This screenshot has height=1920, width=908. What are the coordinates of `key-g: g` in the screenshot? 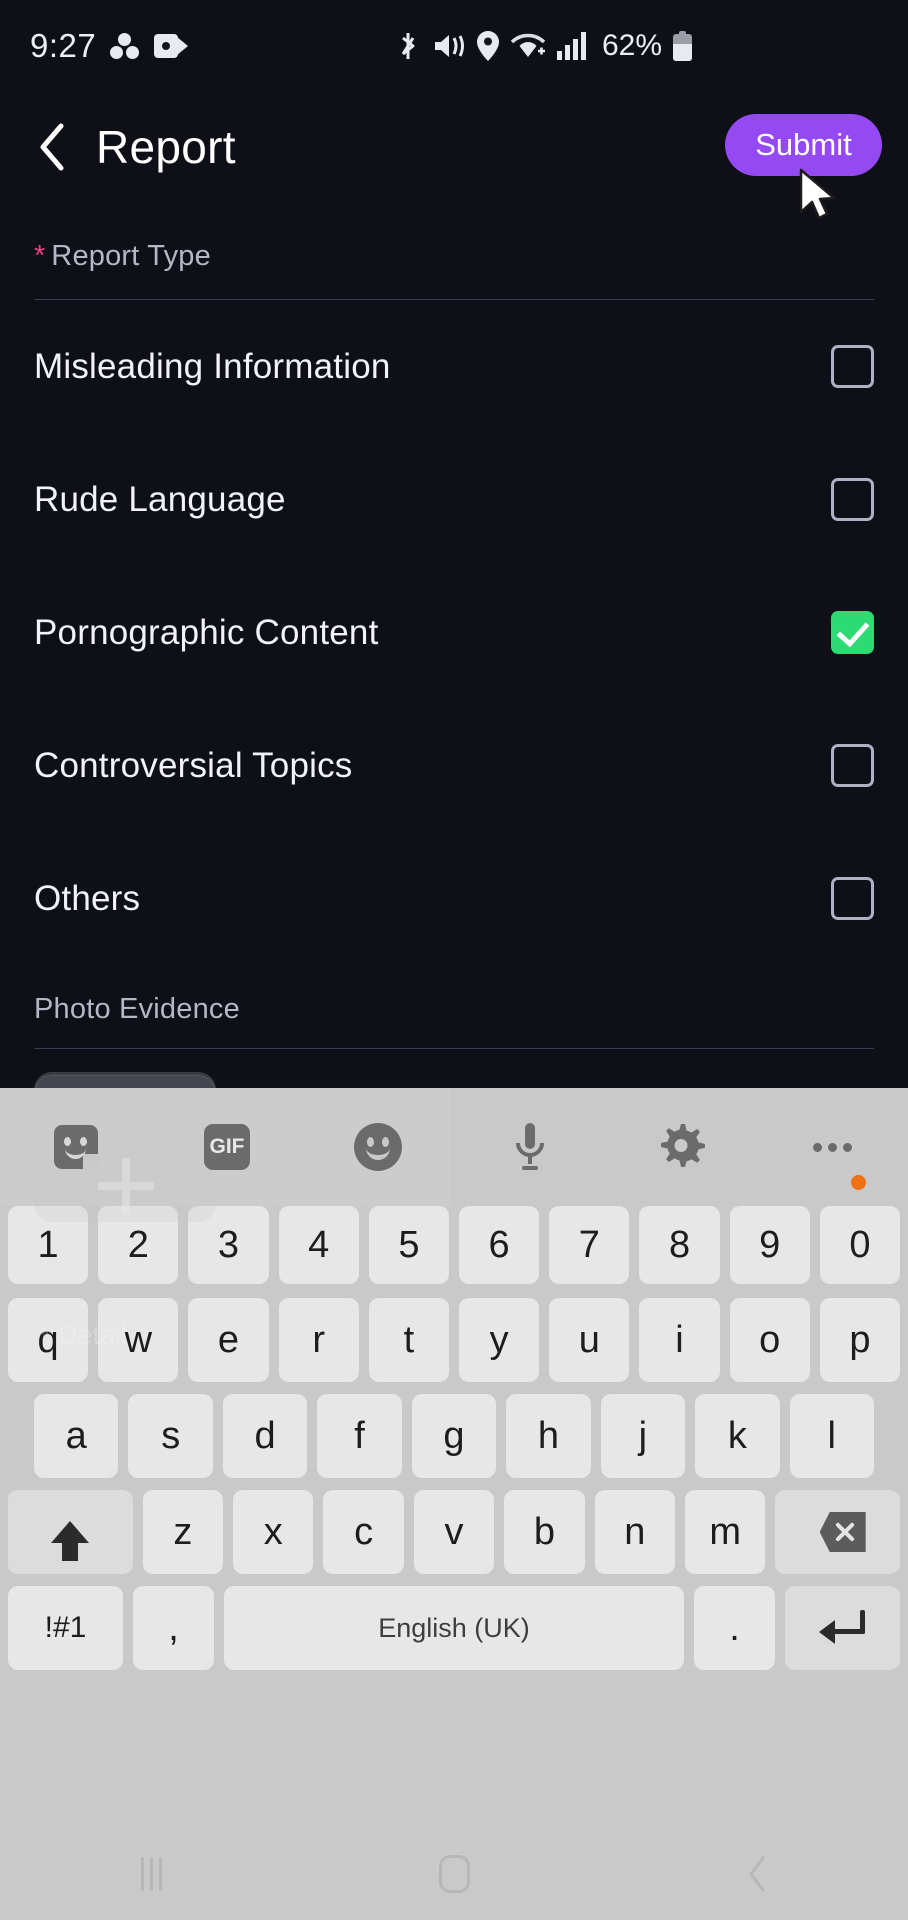 It's located at (454, 1436).